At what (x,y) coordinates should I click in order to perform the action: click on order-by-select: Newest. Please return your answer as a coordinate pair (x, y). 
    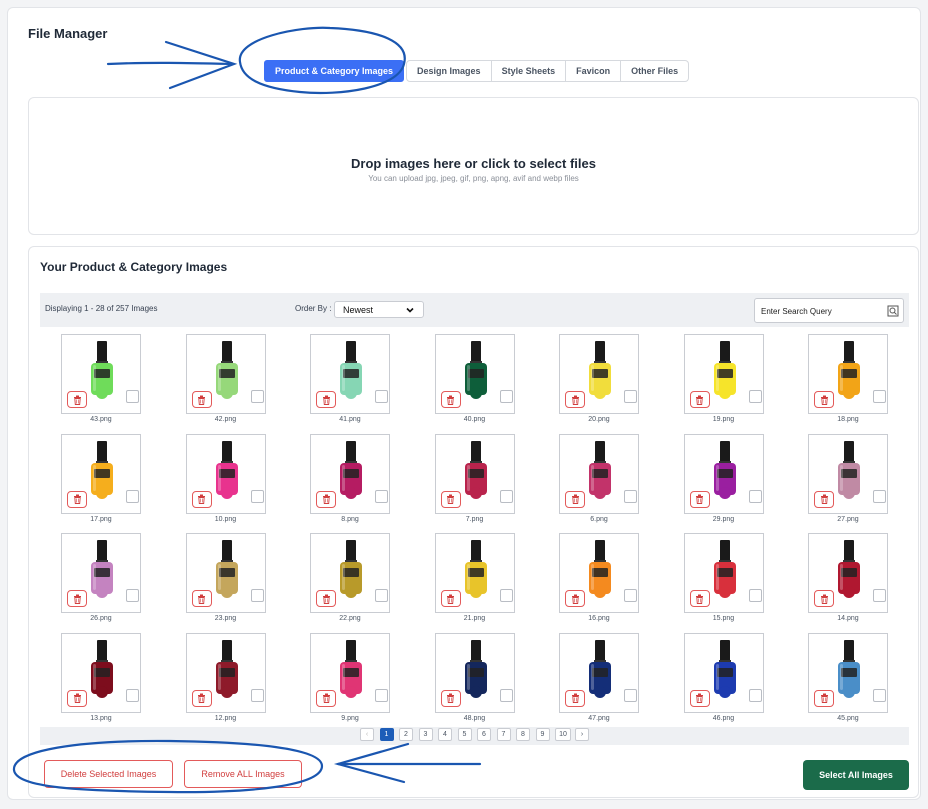
    Looking at the image, I should click on (379, 309).